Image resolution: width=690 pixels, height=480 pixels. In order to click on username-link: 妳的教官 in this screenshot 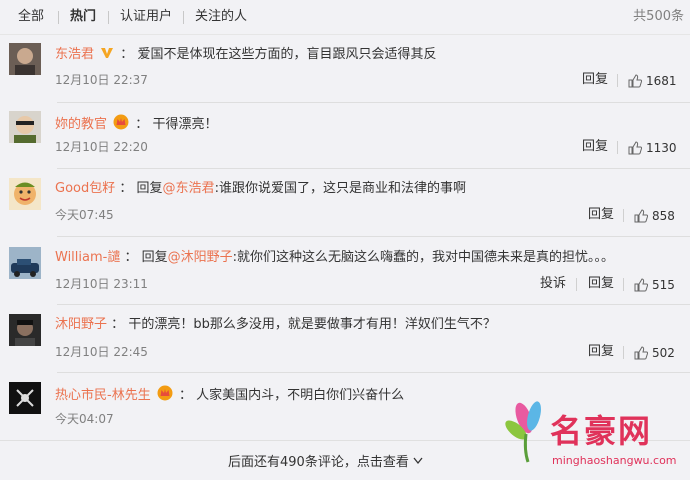, I will do `click(81, 124)`.